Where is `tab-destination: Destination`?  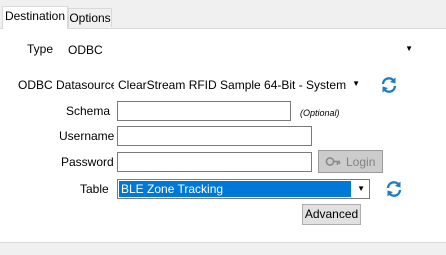
tab-destination: Destination is located at coordinates (35, 17).